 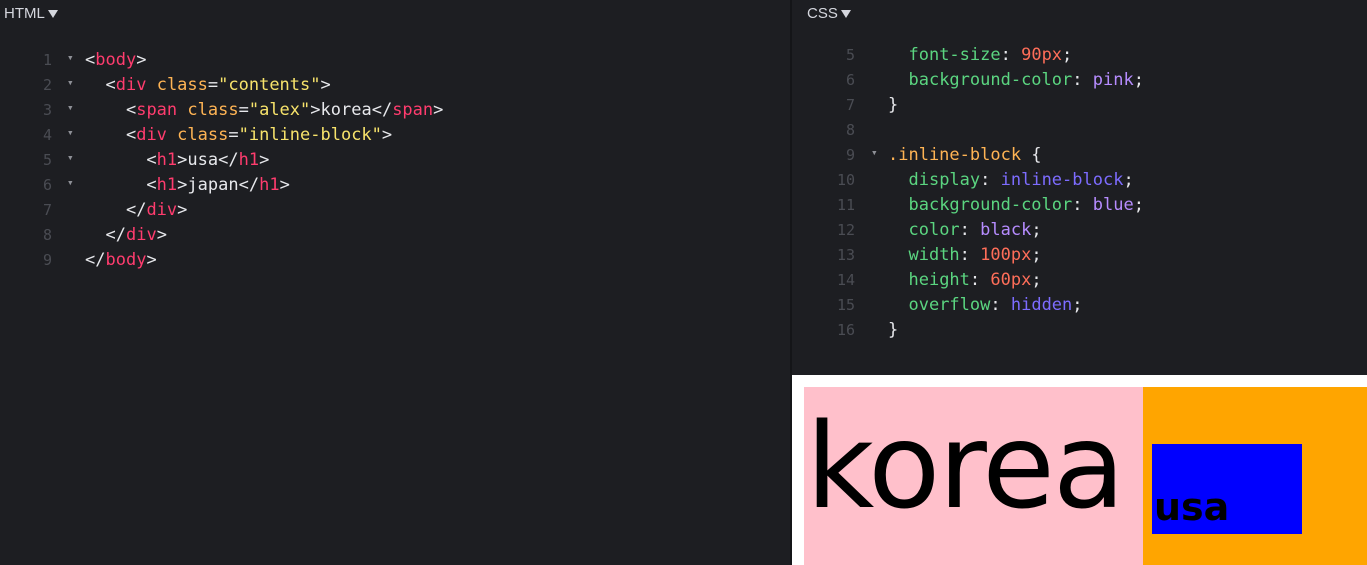 What do you see at coordinates (395, 85) in the screenshot?
I see `html-code-line: 2 ▾ <div class="contents">` at bounding box center [395, 85].